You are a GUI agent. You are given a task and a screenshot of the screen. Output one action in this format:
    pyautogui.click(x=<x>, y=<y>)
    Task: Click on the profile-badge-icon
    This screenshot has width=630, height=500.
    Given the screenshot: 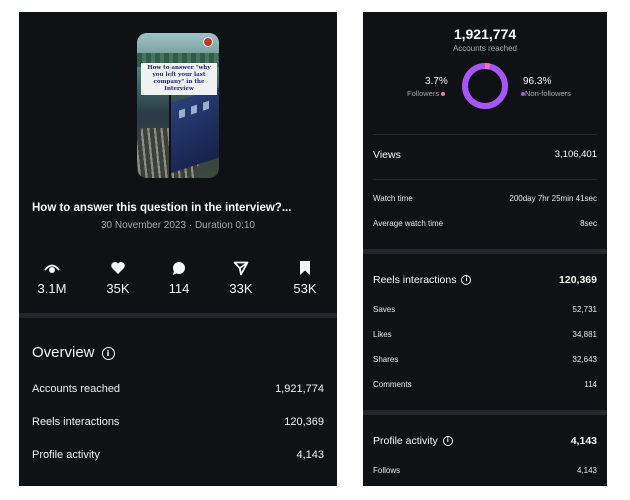 What is the action you would take?
    pyautogui.click(x=208, y=42)
    